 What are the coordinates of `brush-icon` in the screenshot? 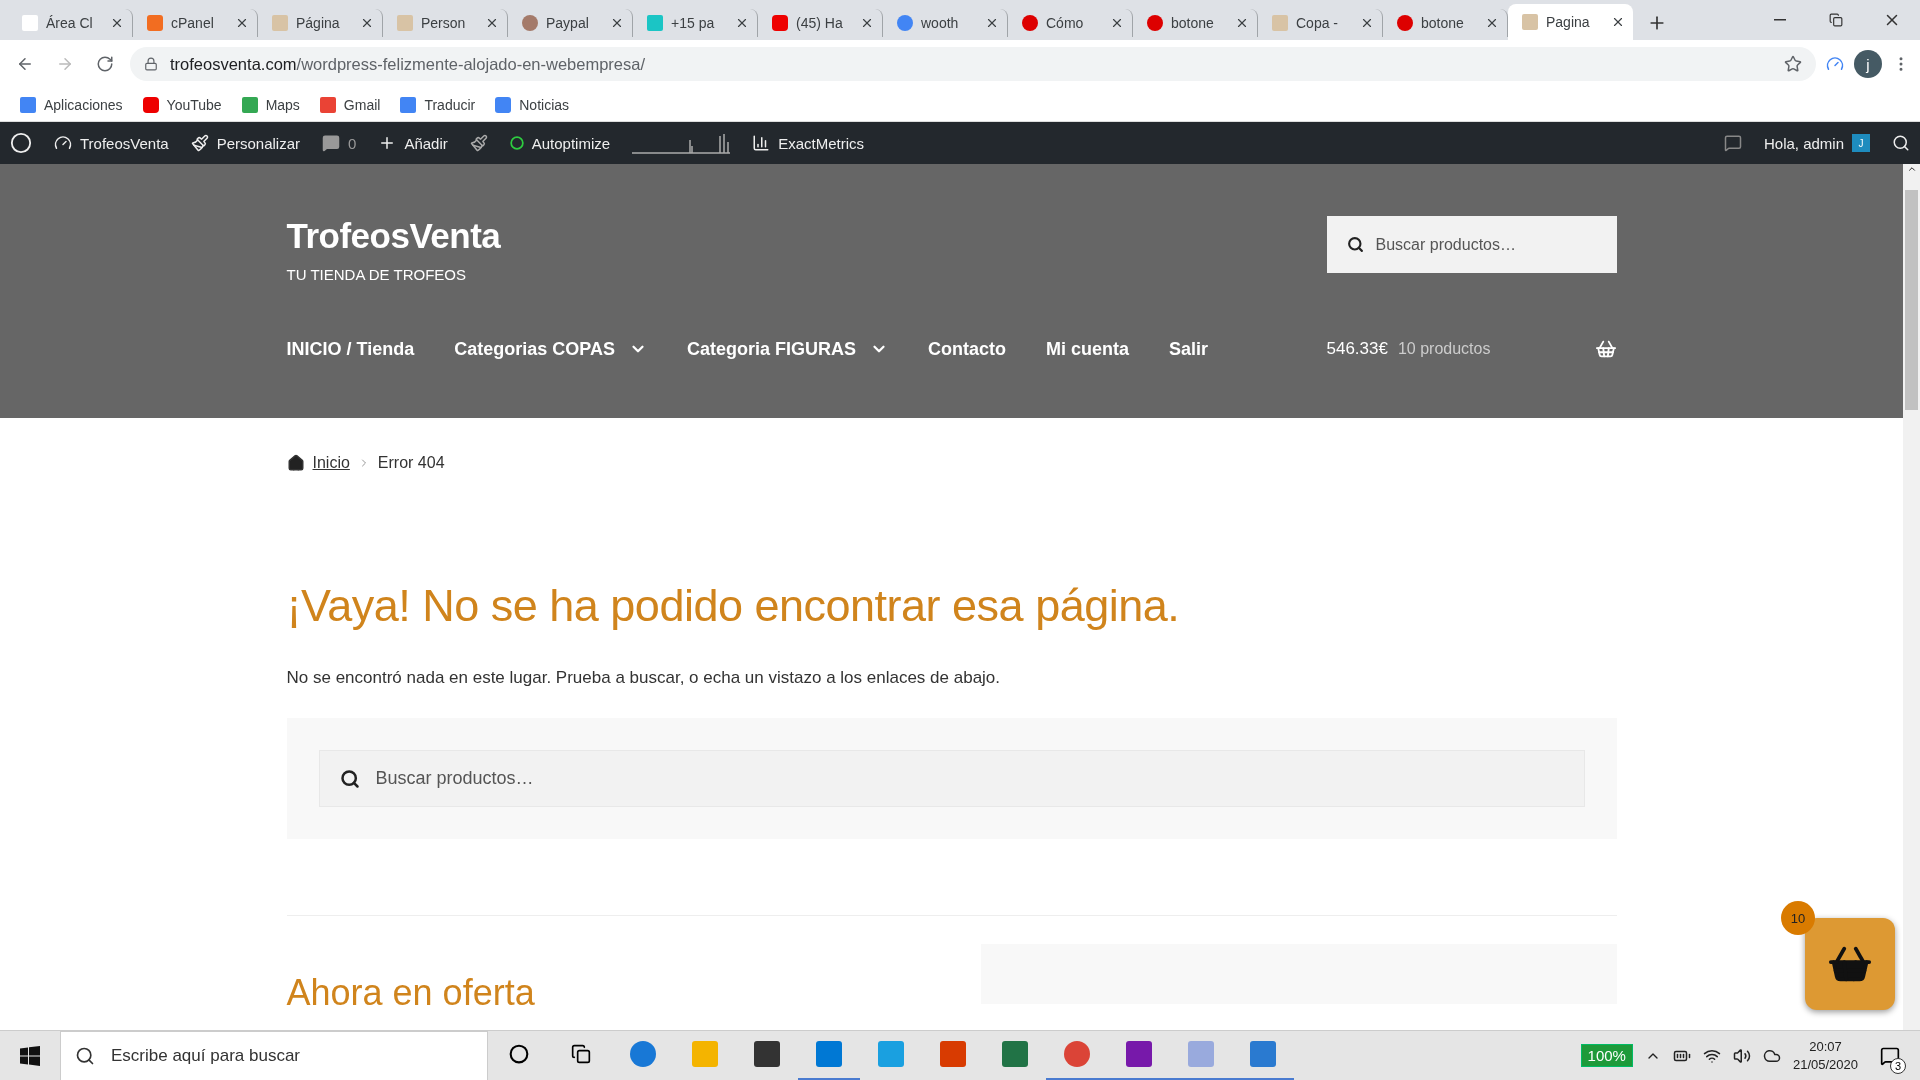 It's located at (199, 143).